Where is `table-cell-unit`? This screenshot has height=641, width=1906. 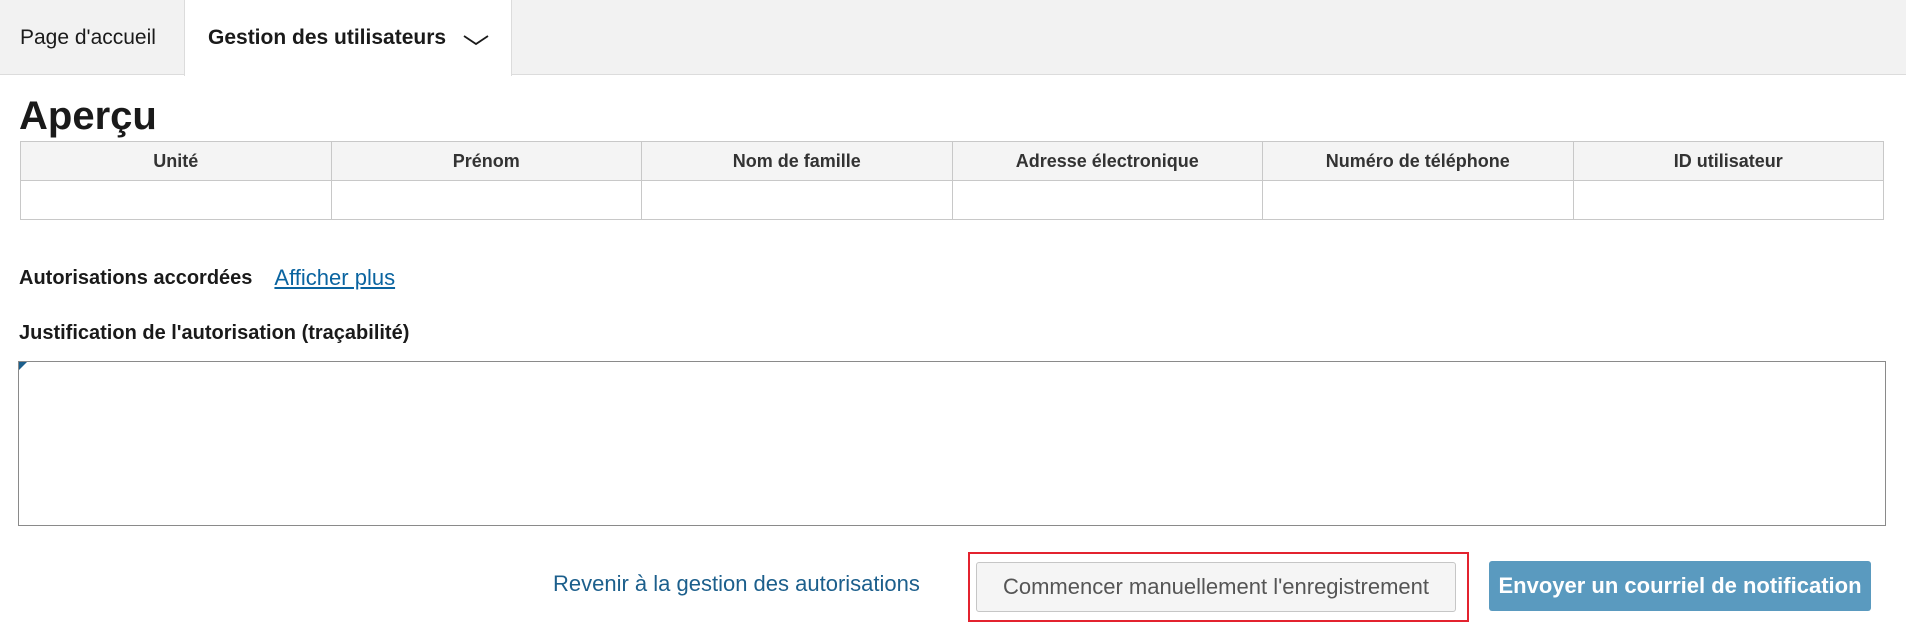 table-cell-unit is located at coordinates (176, 200).